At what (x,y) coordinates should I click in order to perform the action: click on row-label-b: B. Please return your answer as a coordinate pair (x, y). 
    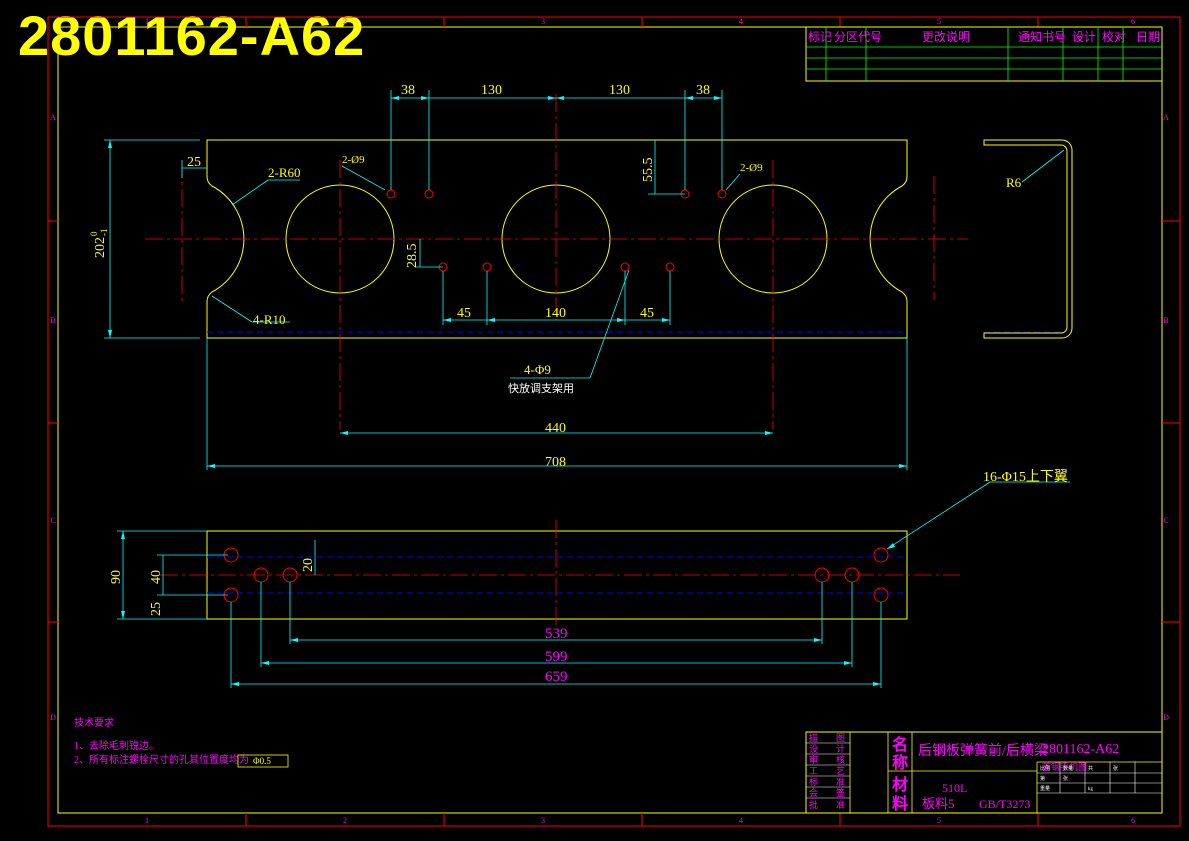
    Looking at the image, I should click on (52, 320).